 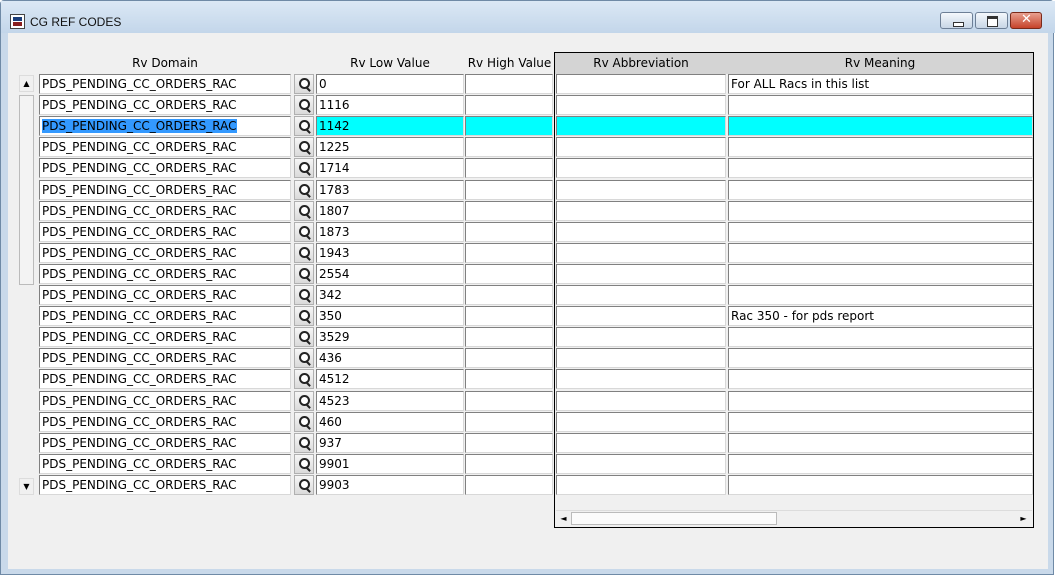 What do you see at coordinates (26, 486) in the screenshot?
I see `scroll-down-arrow-icon: ▼` at bounding box center [26, 486].